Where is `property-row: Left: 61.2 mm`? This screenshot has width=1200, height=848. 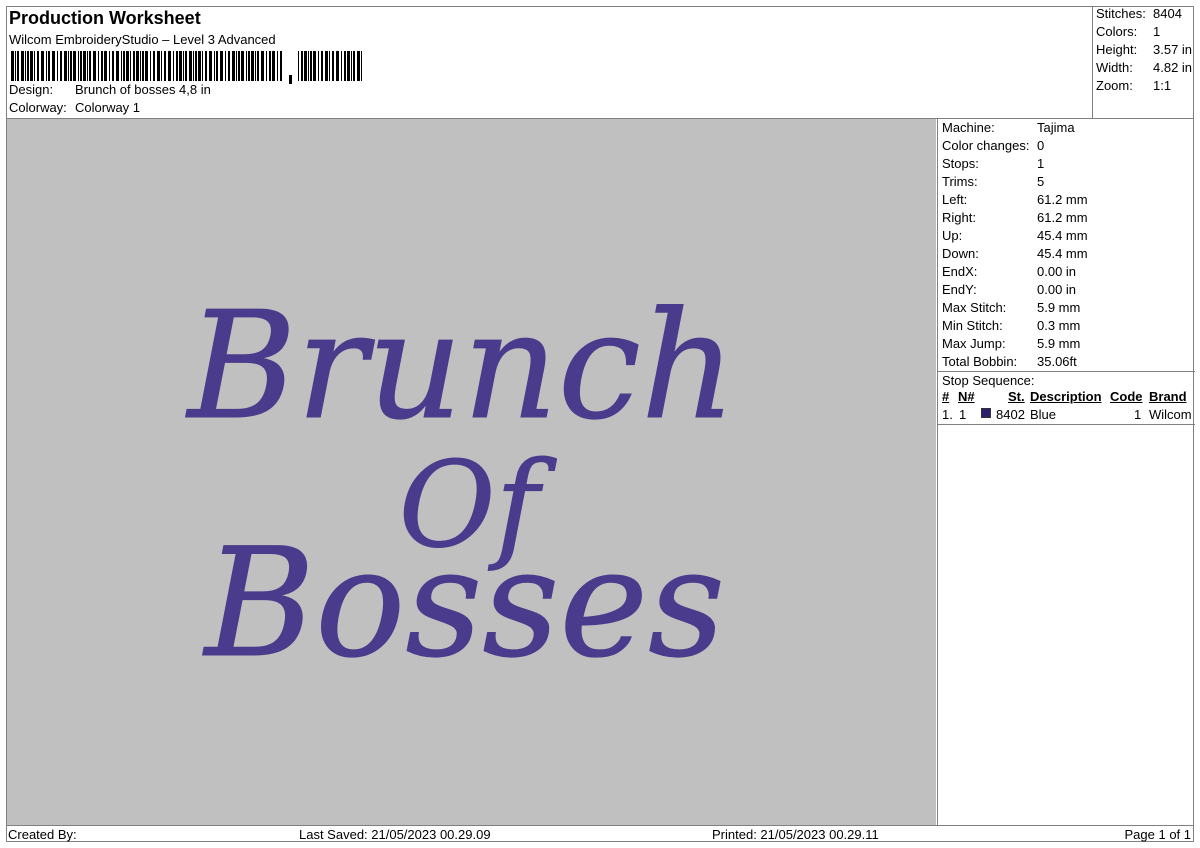 property-row: Left: 61.2 mm is located at coordinates (1015, 199).